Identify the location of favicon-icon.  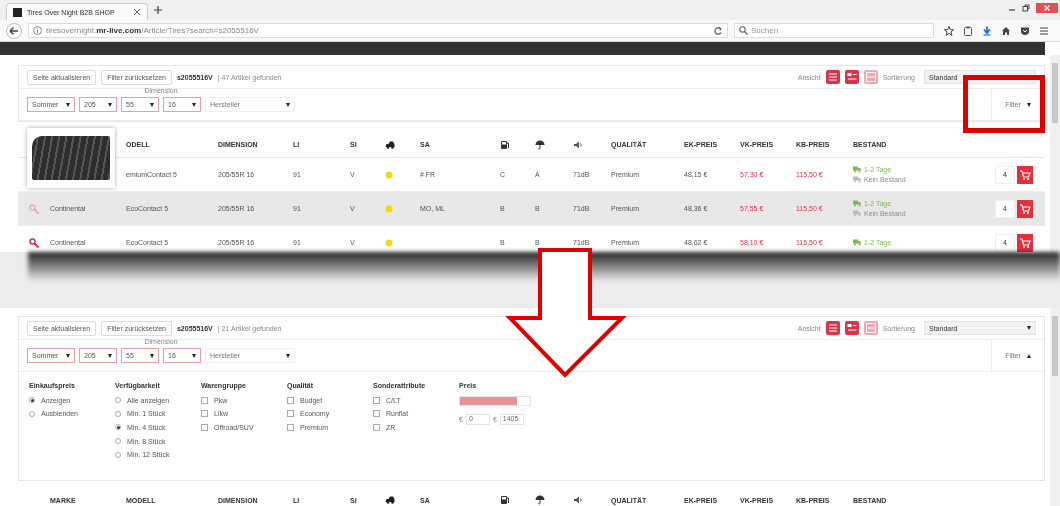
(17, 12).